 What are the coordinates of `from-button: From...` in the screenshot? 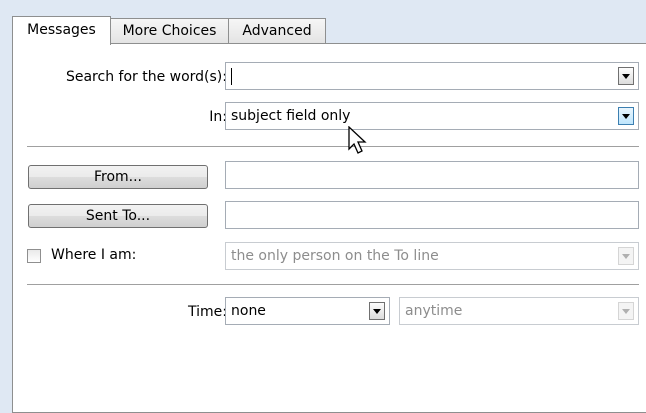 It's located at (118, 177).